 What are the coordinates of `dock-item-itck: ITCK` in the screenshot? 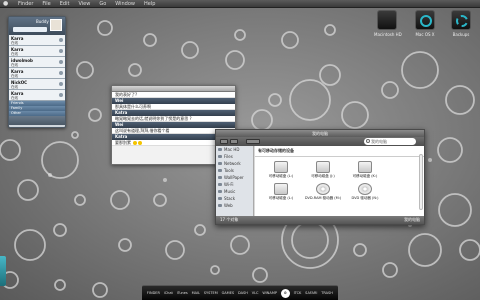 It's located at (298, 293).